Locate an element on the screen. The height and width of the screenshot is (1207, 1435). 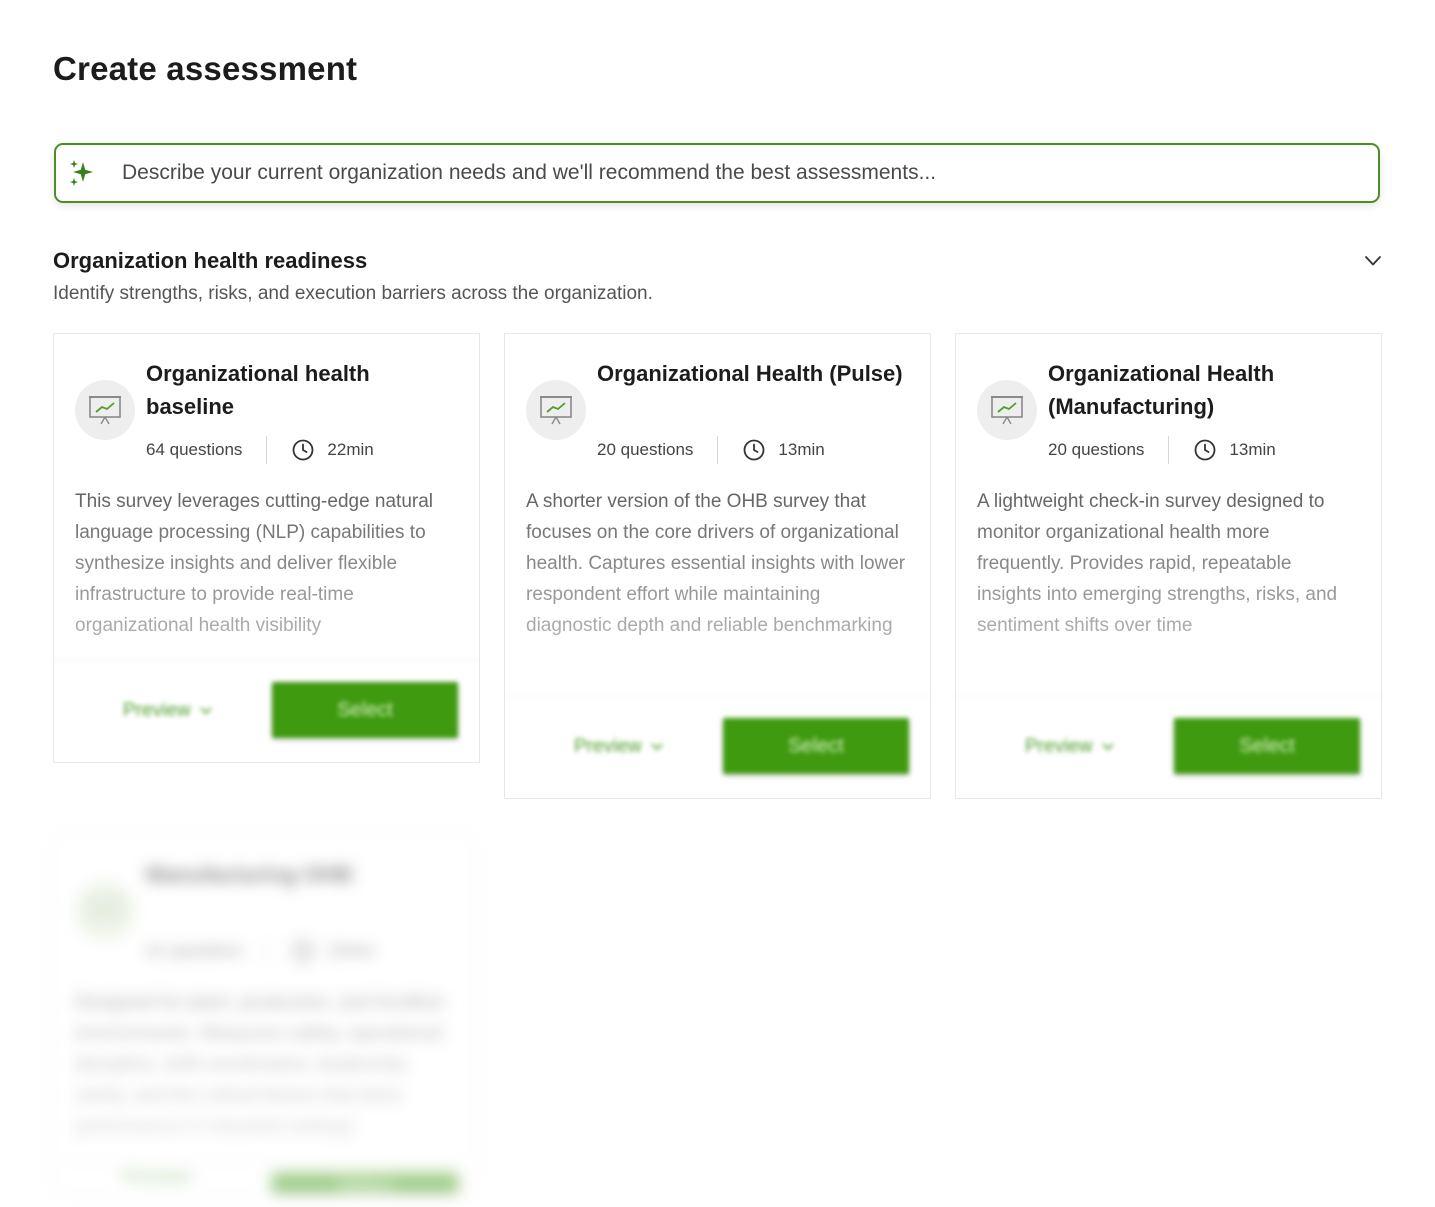
card-title: Organizational health baseline is located at coordinates (258, 390).